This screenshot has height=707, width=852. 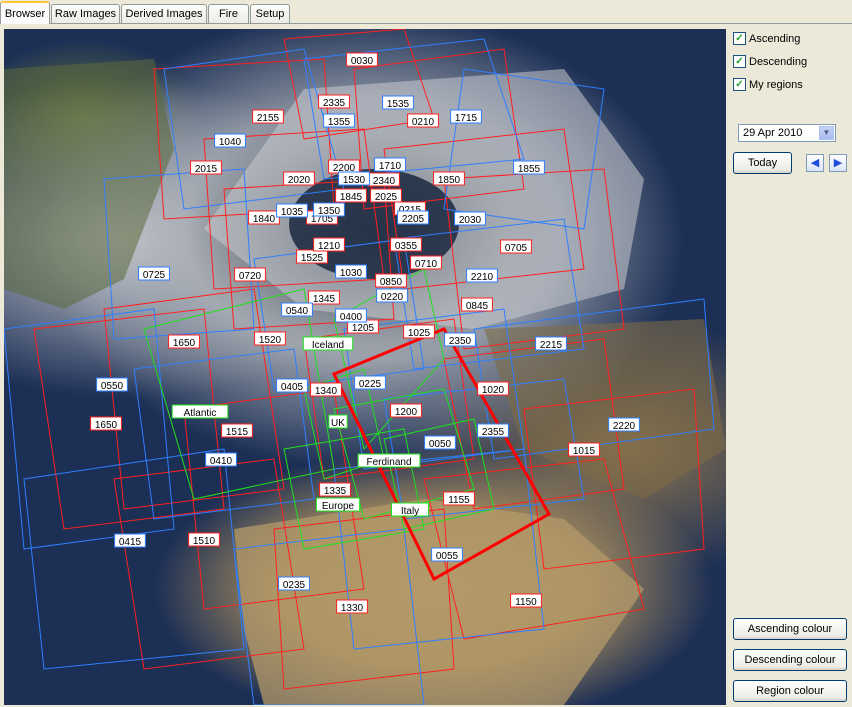 What do you see at coordinates (204, 541) in the screenshot?
I see `ascending-time-label: 1510` at bounding box center [204, 541].